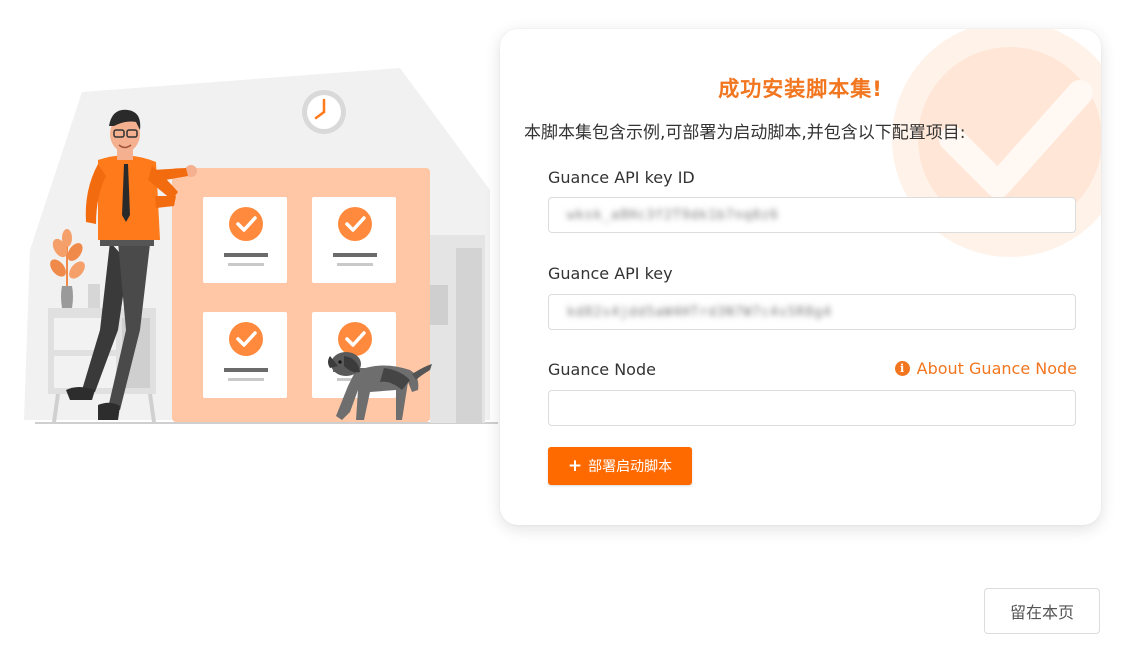 The image size is (1125, 653). What do you see at coordinates (745, 133) in the screenshot?
I see `dialog-description: 本脚本集包含示例,可部署为启动脚本,并包含以下配置项目:` at bounding box center [745, 133].